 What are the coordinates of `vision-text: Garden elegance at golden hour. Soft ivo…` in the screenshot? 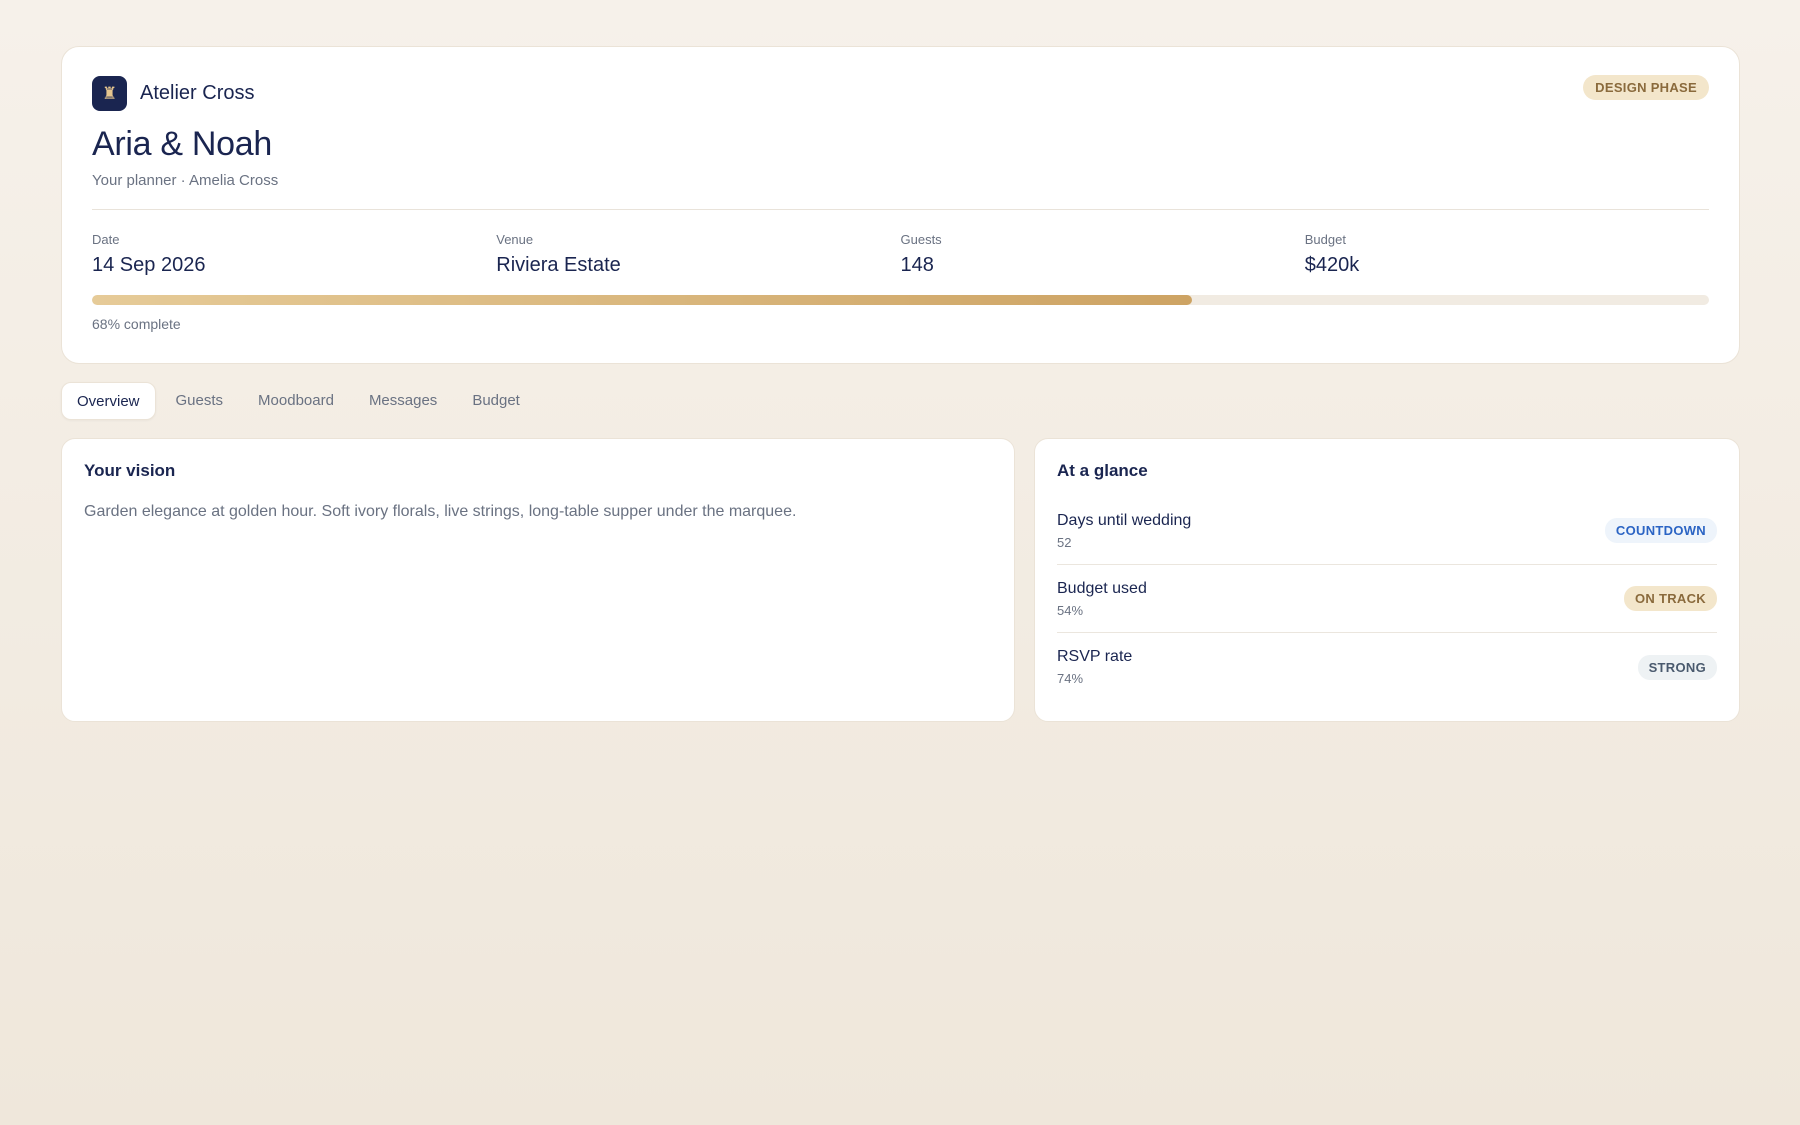 It's located at (440, 511).